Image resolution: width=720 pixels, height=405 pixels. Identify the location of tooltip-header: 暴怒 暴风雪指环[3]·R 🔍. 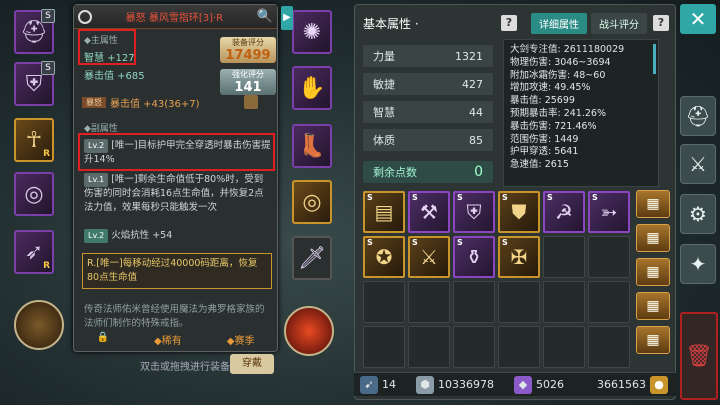
(175, 17).